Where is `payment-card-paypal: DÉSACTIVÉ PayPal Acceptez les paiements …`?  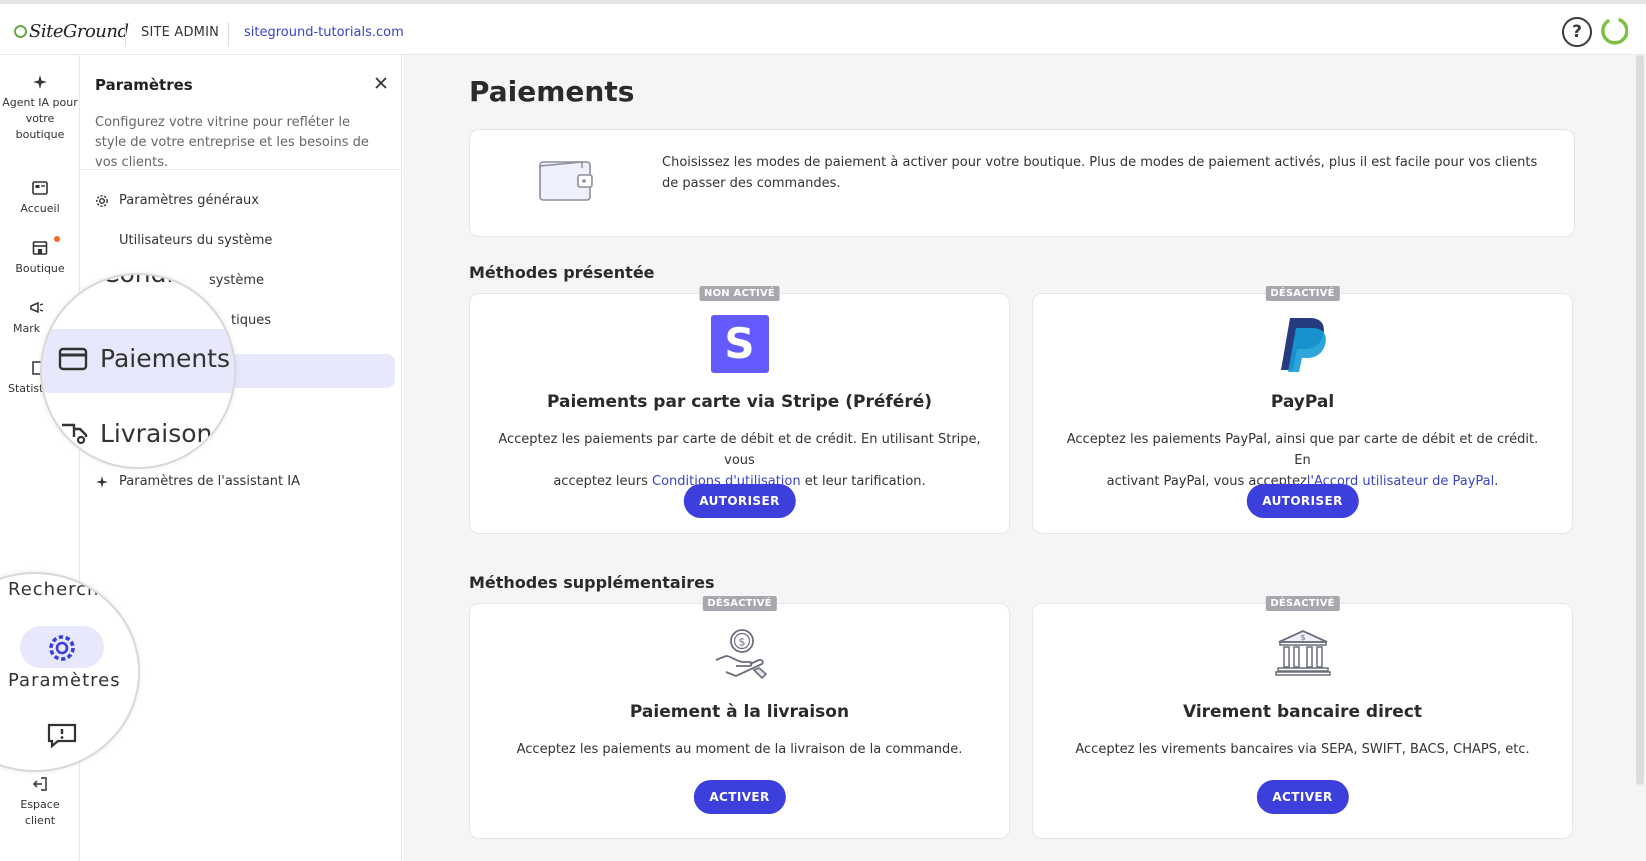
payment-card-paypal: DÉSACTIVÉ PayPal Acceptez les paiements … is located at coordinates (1302, 410).